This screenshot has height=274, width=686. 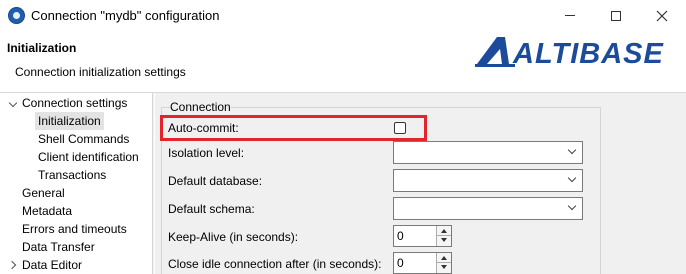 What do you see at coordinates (74, 229) in the screenshot?
I see `tree-item-errors-and-timeouts: Errors and timeouts` at bounding box center [74, 229].